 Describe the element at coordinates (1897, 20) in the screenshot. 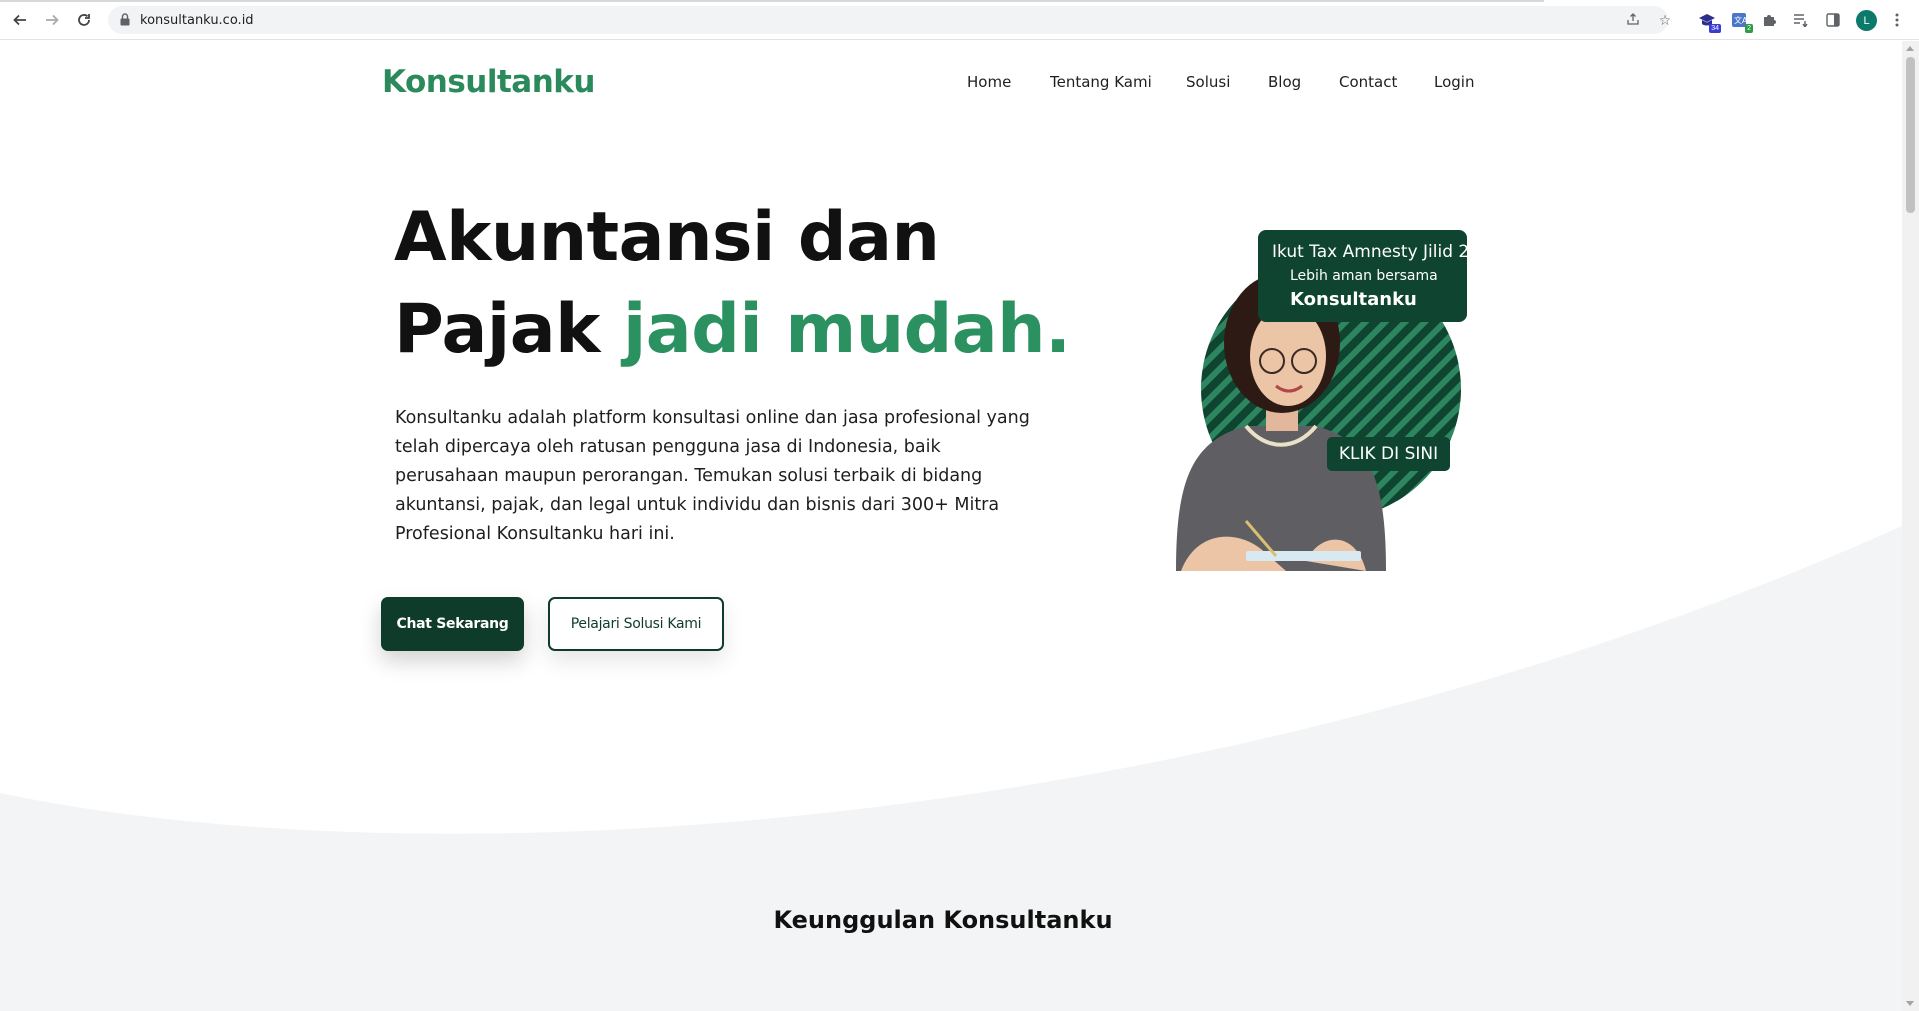

I see `kebab-menu-icon` at that location.